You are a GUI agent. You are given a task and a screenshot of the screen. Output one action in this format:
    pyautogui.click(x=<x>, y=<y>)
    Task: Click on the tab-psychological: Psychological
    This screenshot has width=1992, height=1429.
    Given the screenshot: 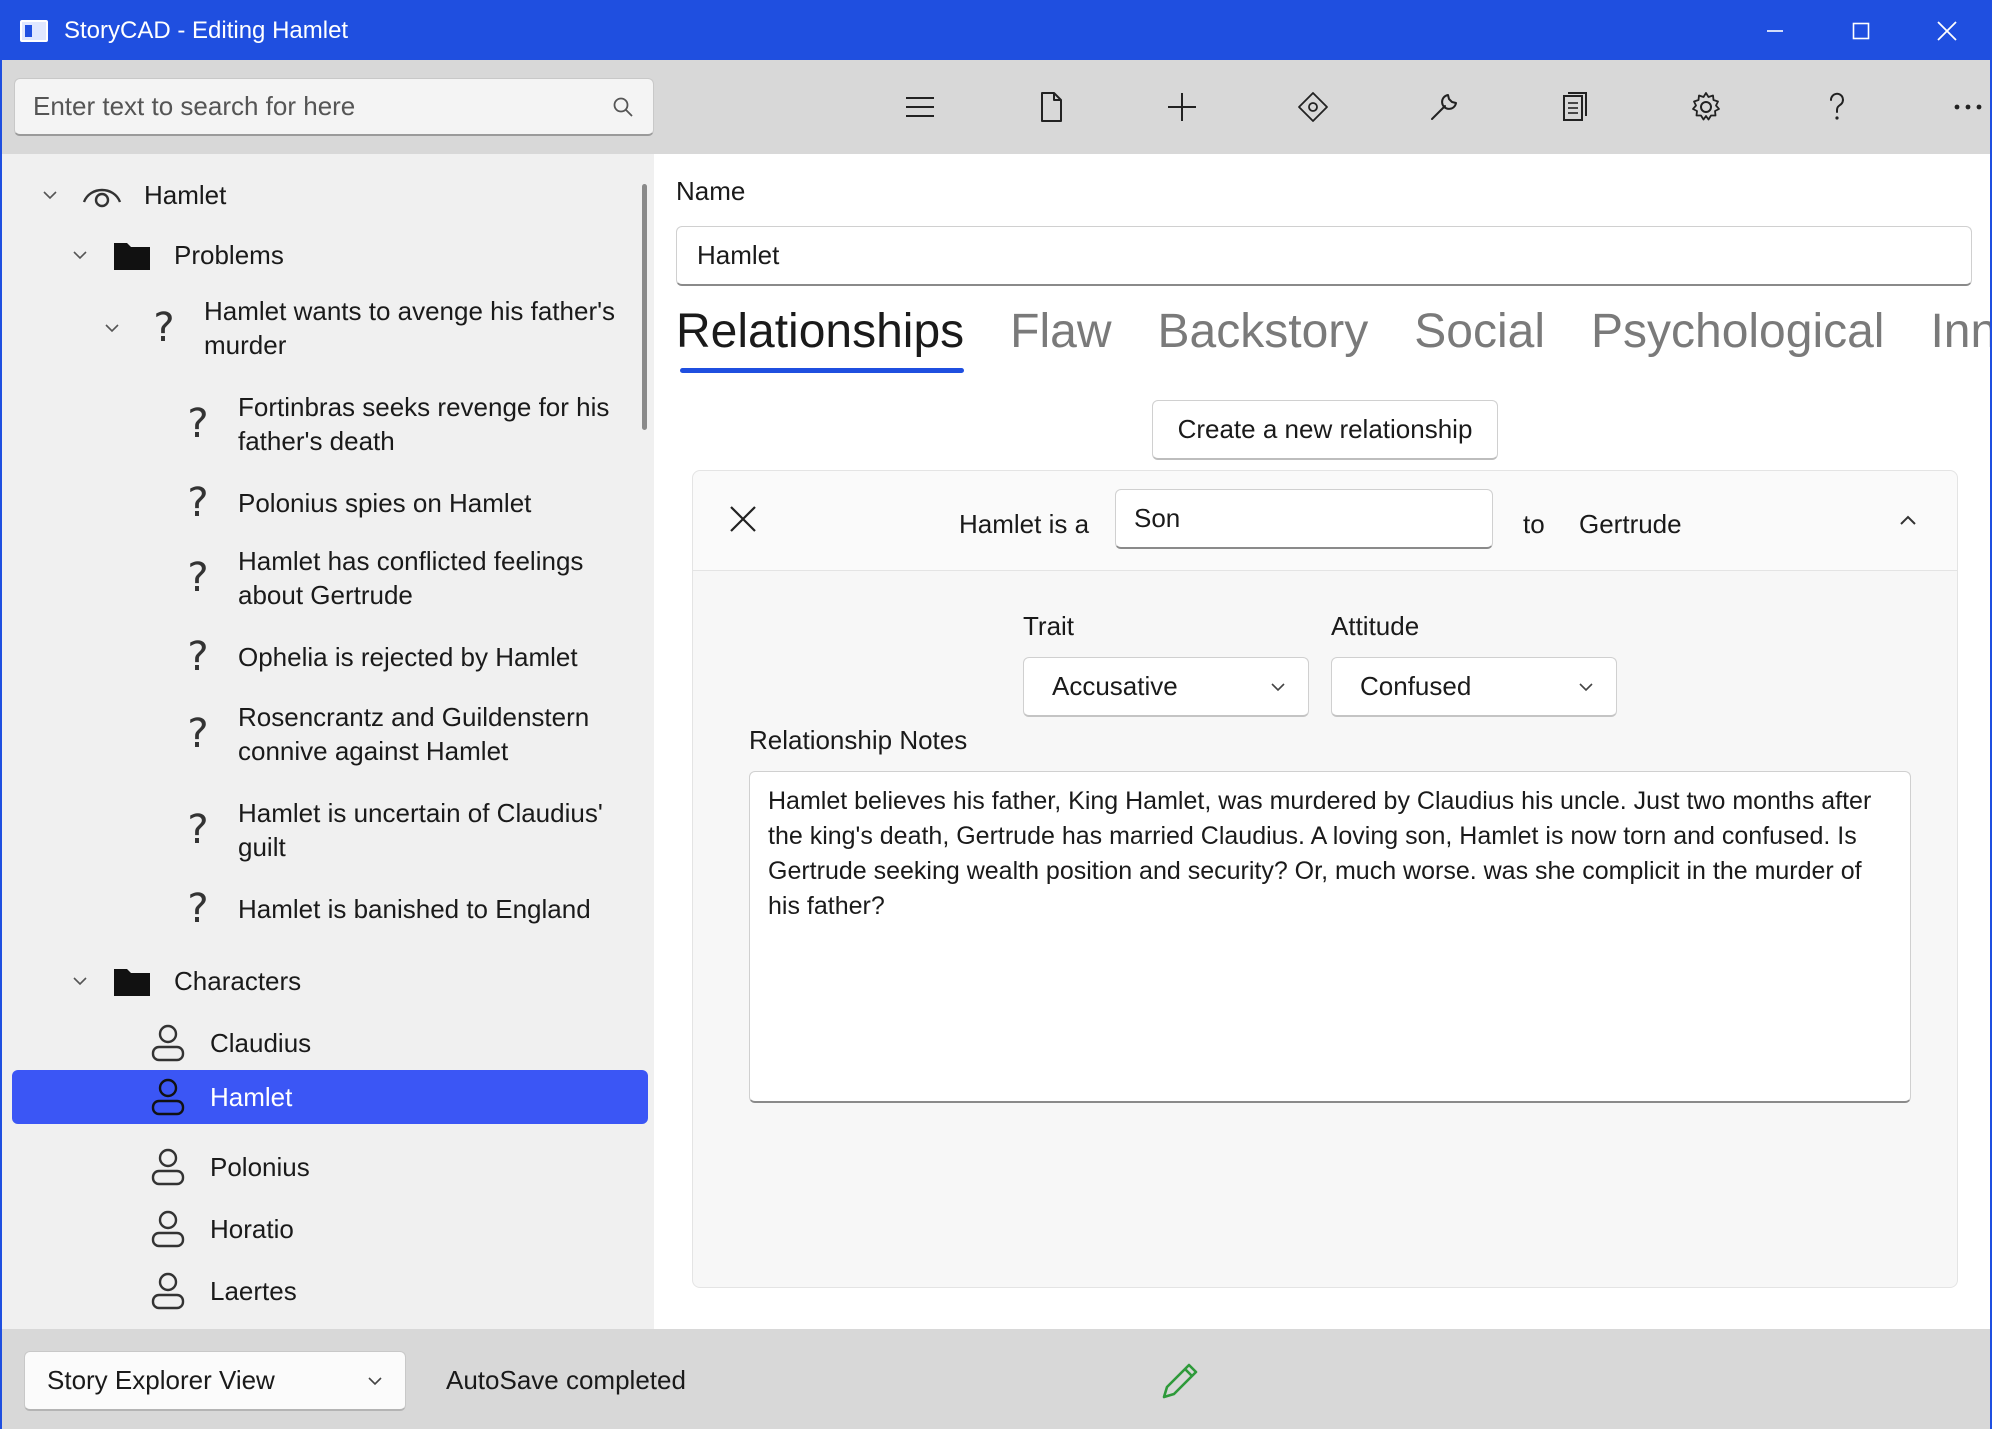 What is the action you would take?
    pyautogui.click(x=1737, y=331)
    